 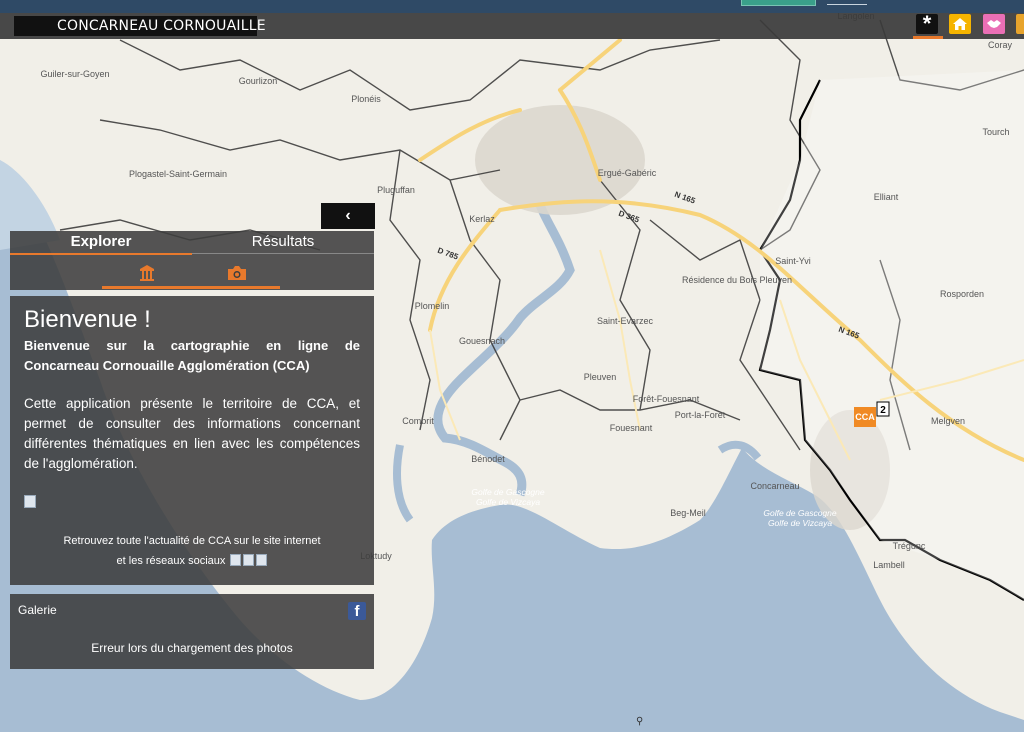 What do you see at coordinates (74, 74) in the screenshot?
I see `map-place-label: Guiler-sur-Goyen` at bounding box center [74, 74].